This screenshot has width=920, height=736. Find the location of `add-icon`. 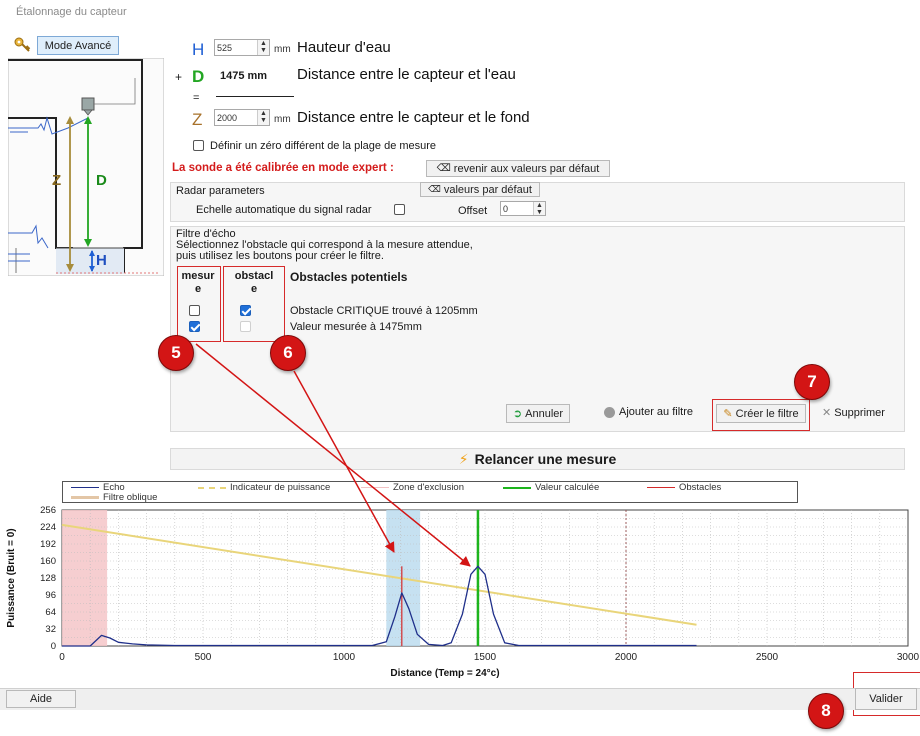

add-icon is located at coordinates (609, 412).